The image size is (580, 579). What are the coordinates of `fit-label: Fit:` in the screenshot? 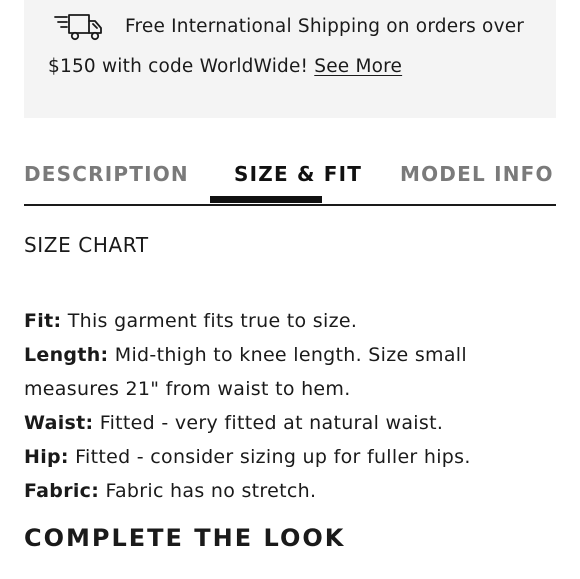 It's located at (43, 321).